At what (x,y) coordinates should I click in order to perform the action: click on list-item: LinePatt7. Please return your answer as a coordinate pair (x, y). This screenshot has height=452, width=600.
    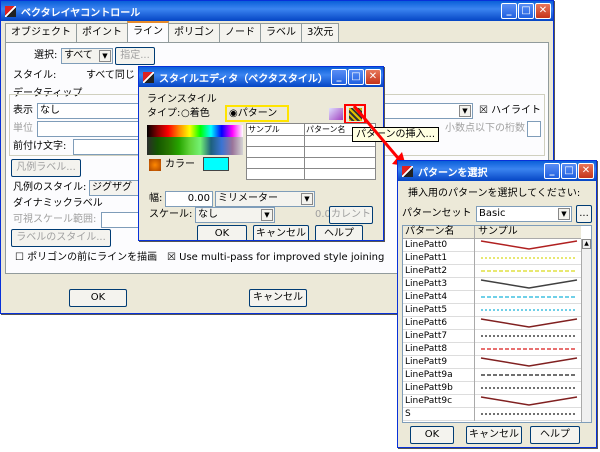
    Looking at the image, I should click on (492, 336).